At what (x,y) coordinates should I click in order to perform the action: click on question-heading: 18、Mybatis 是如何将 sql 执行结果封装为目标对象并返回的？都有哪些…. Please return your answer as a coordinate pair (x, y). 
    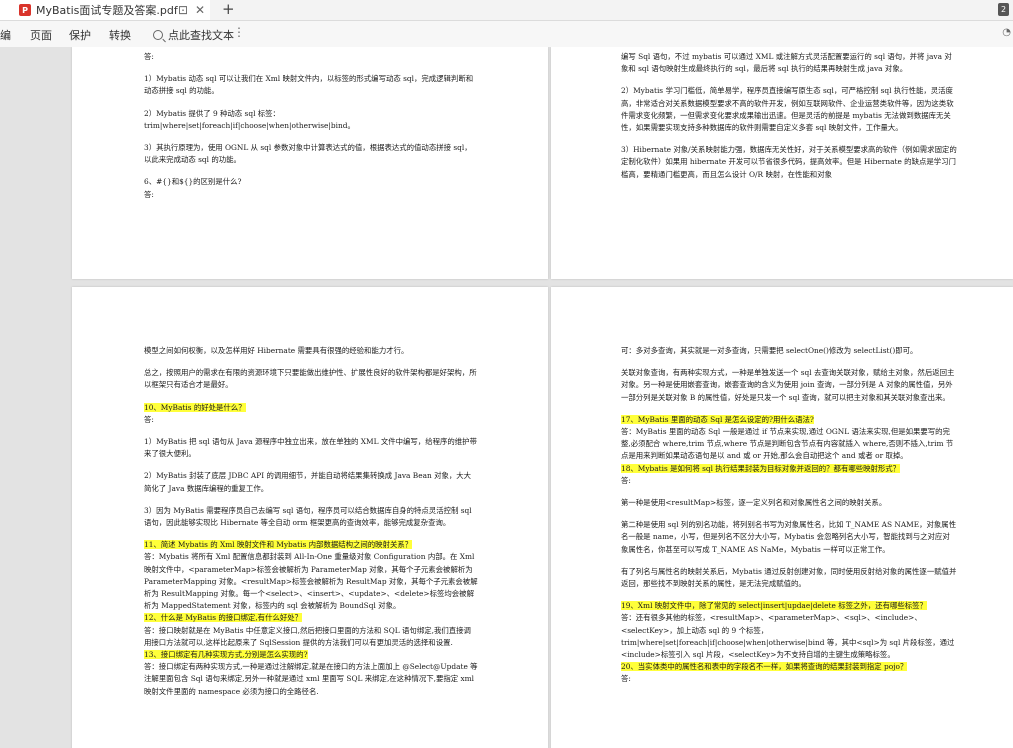
    Looking at the image, I should click on (761, 468).